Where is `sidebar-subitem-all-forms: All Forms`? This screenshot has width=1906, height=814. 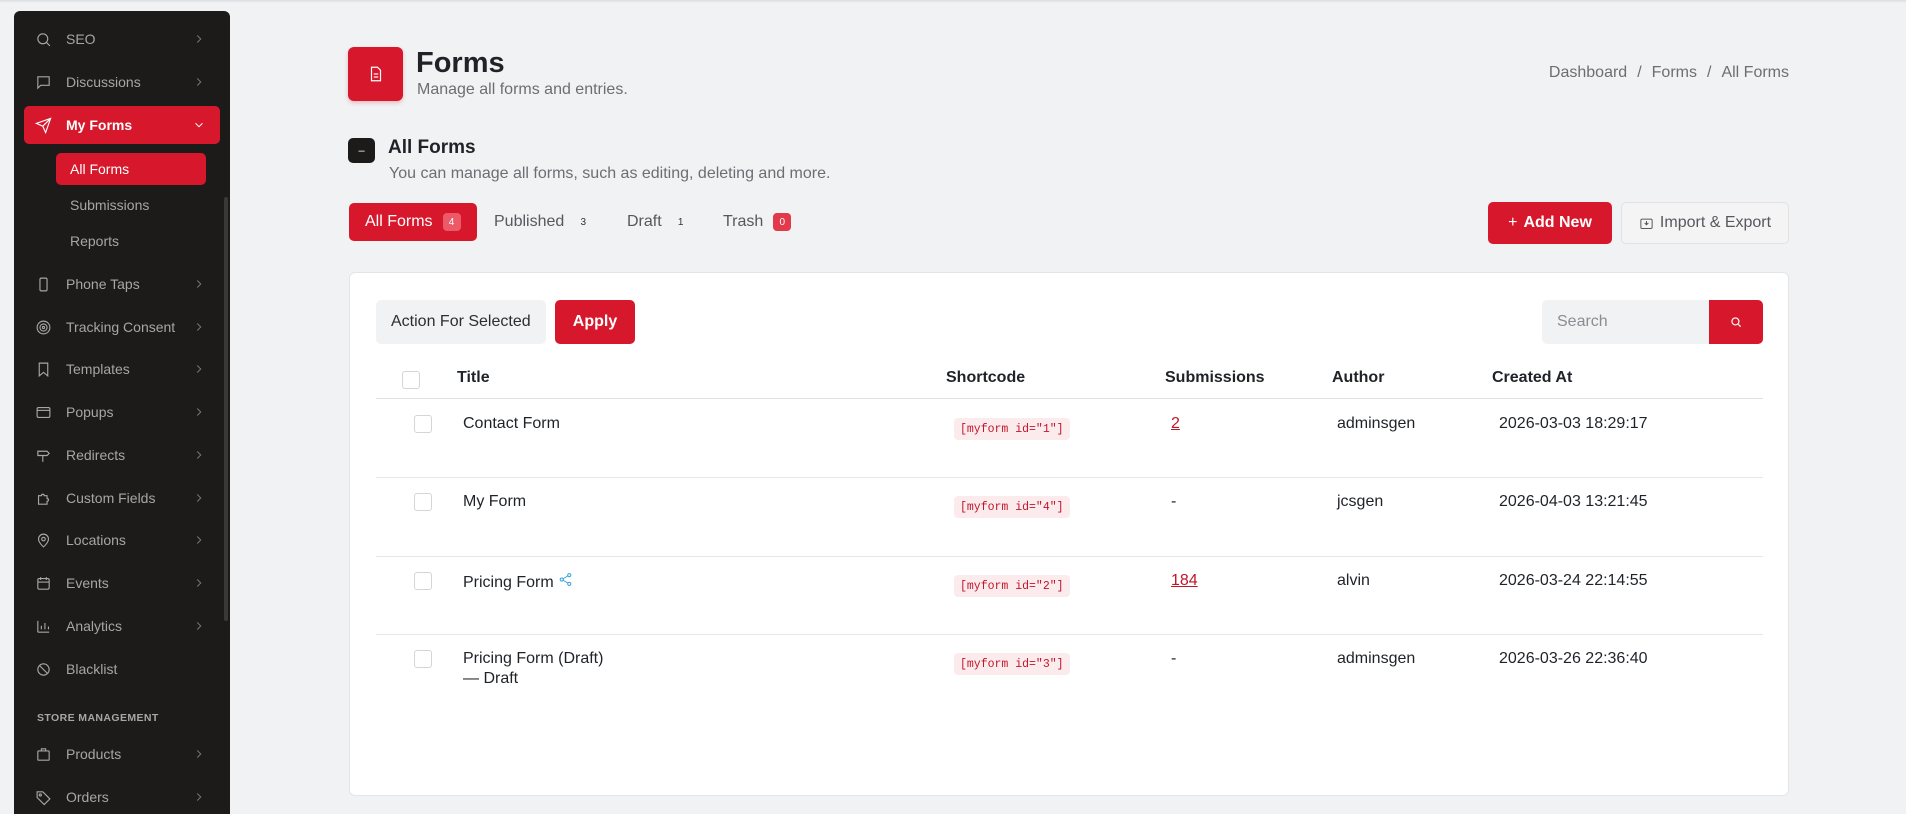 sidebar-subitem-all-forms: All Forms is located at coordinates (131, 169).